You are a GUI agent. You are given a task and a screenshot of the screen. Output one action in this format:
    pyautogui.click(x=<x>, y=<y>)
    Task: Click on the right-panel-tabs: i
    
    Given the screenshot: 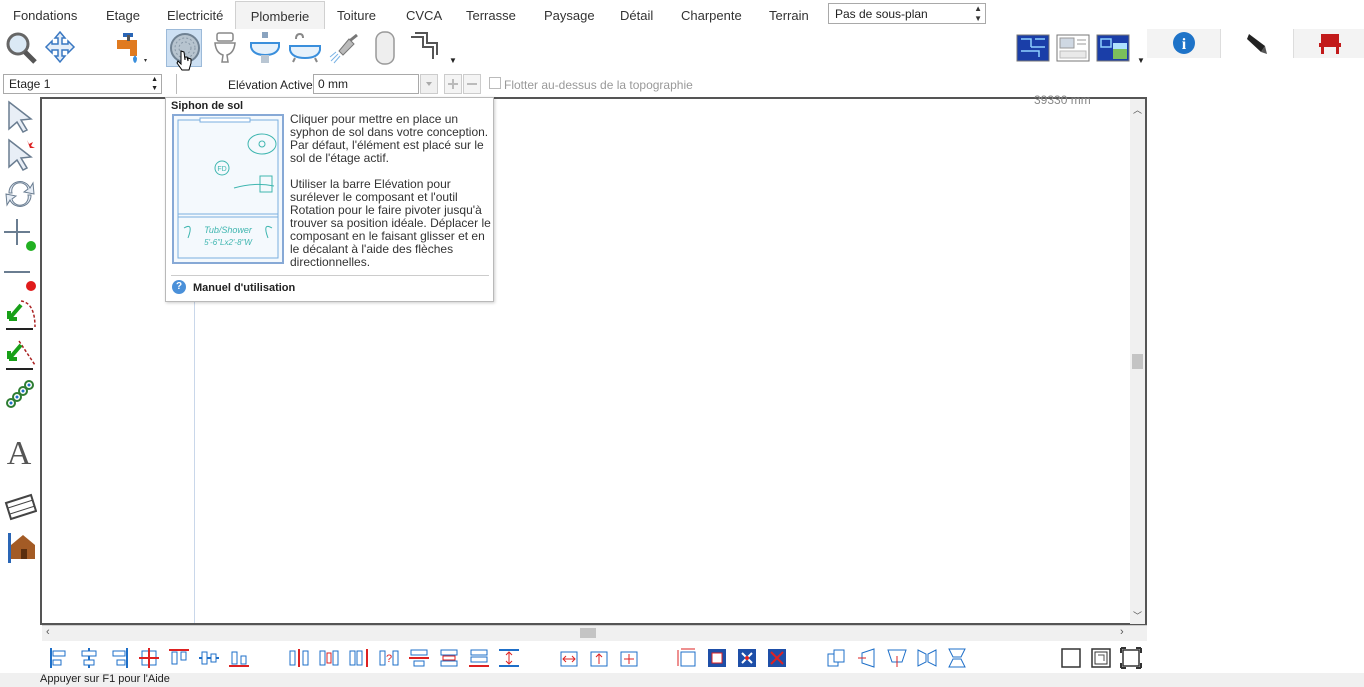 What is the action you would take?
    pyautogui.click(x=1255, y=43)
    